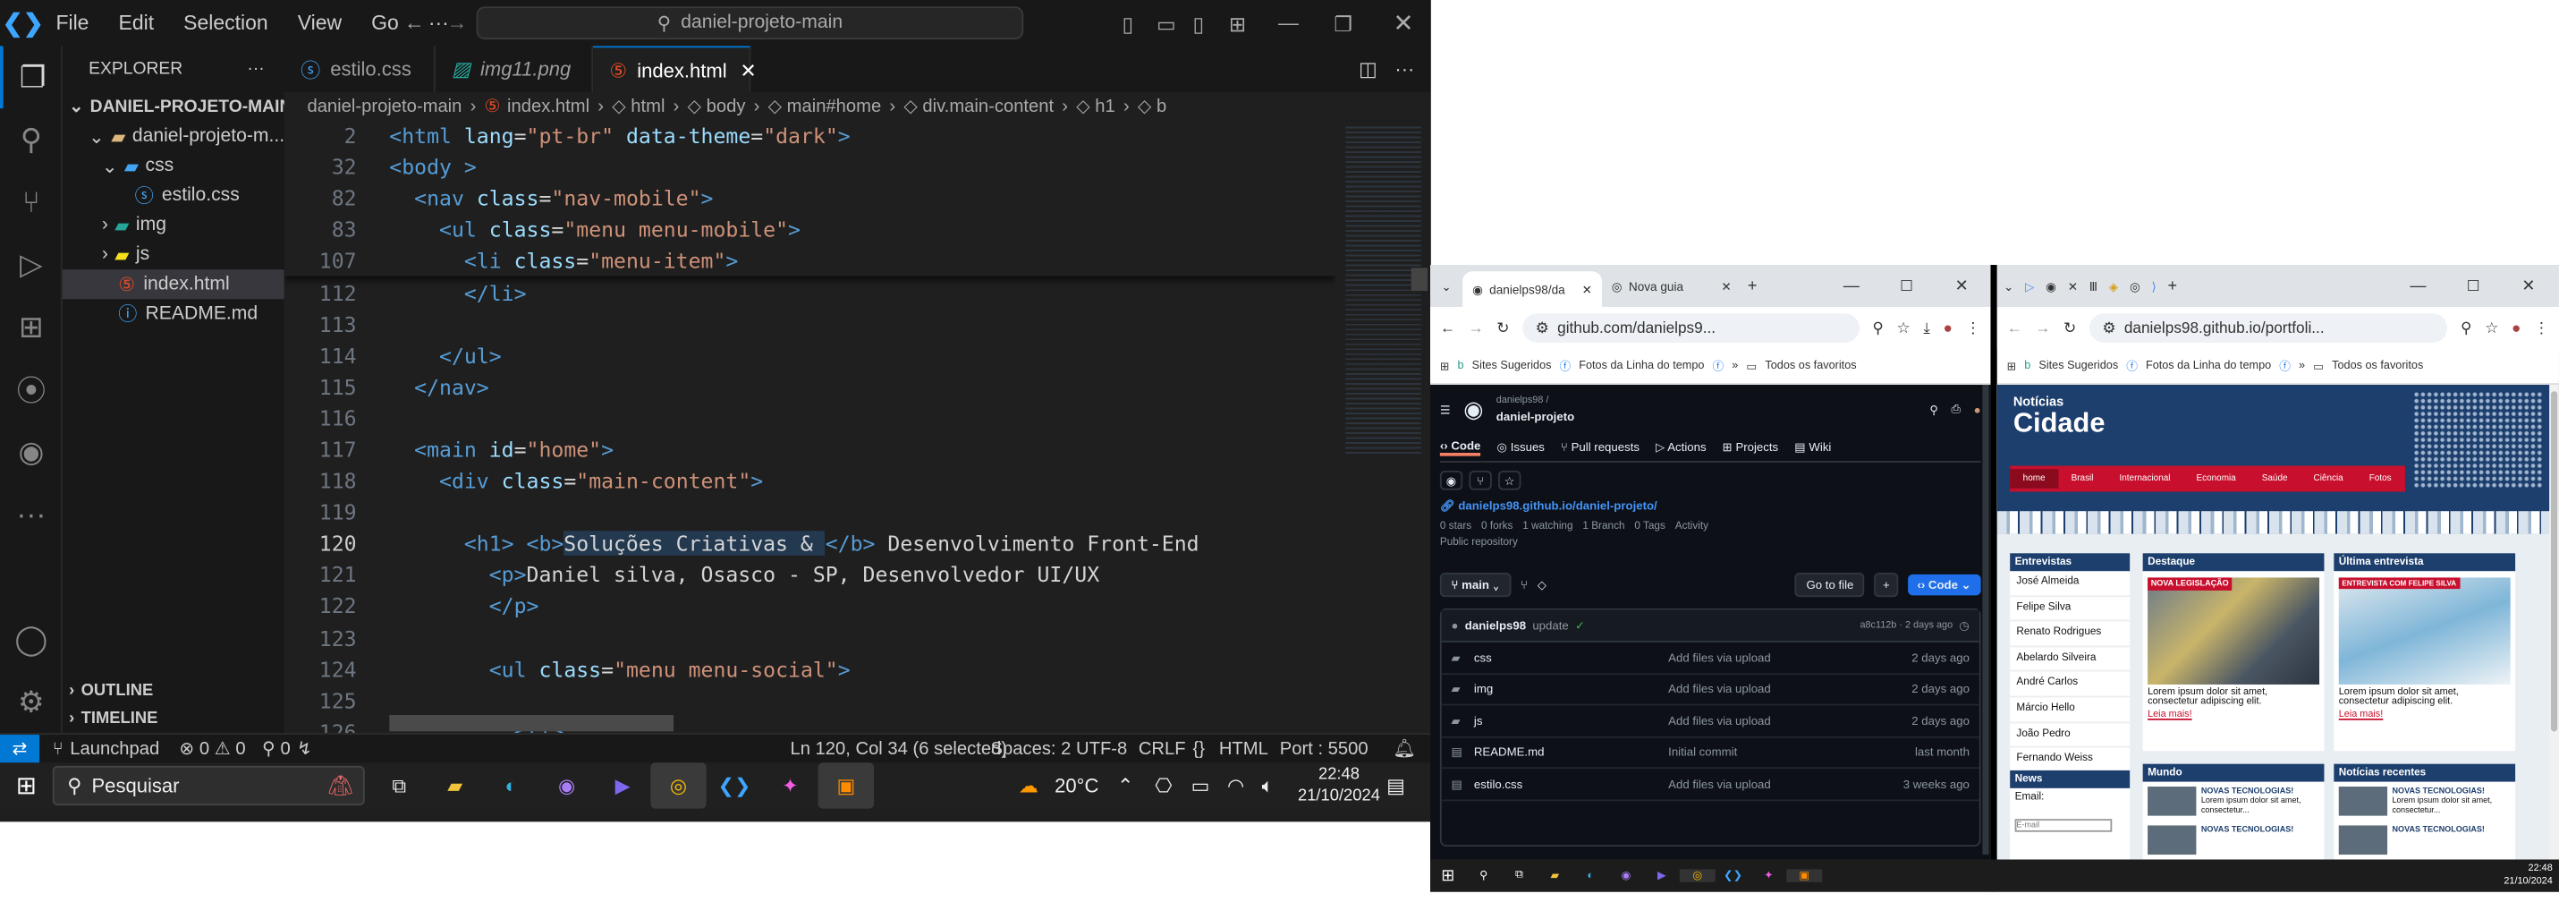 This screenshot has width=2576, height=902. I want to click on chrome-icon: ◎, so click(1697, 875).